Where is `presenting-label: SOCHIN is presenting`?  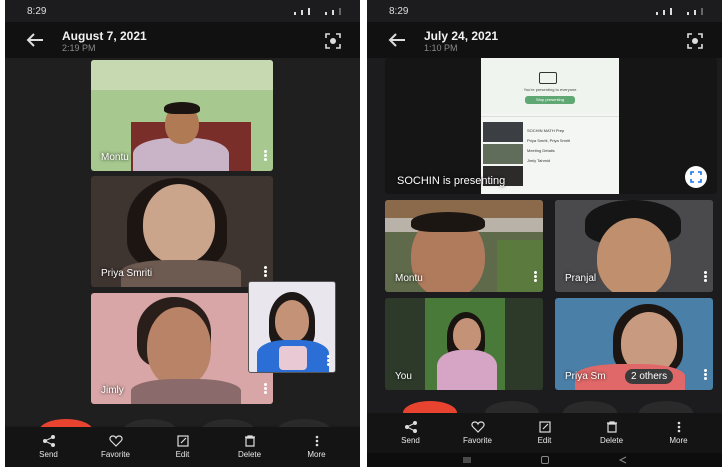
presenting-label: SOCHIN is presenting is located at coordinates (451, 181).